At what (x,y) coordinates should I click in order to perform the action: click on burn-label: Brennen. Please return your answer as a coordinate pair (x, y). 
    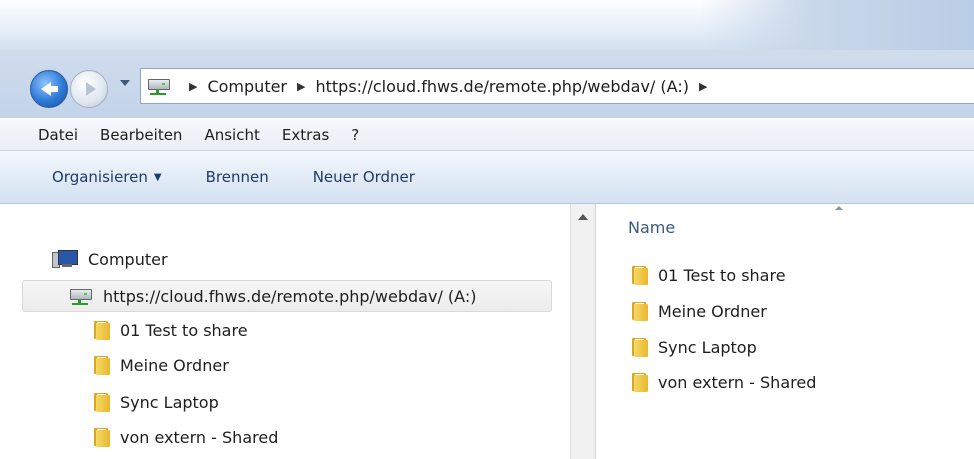
    Looking at the image, I should click on (237, 177).